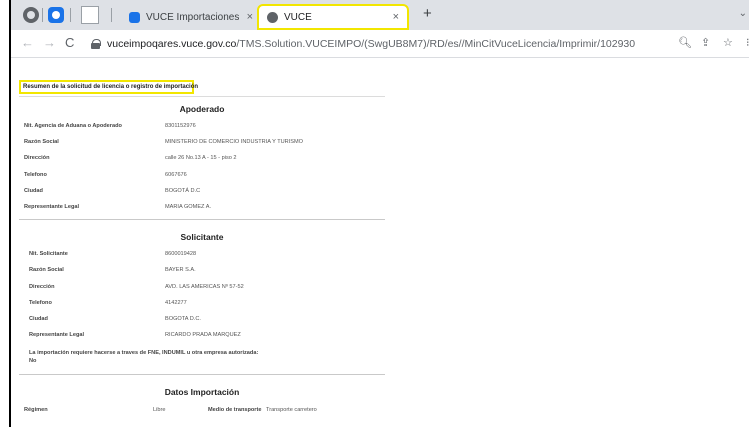 This screenshot has height=427, width=749. Describe the element at coordinates (183, 190) in the screenshot. I see `field-value: BOGOTÁ D.C` at that location.